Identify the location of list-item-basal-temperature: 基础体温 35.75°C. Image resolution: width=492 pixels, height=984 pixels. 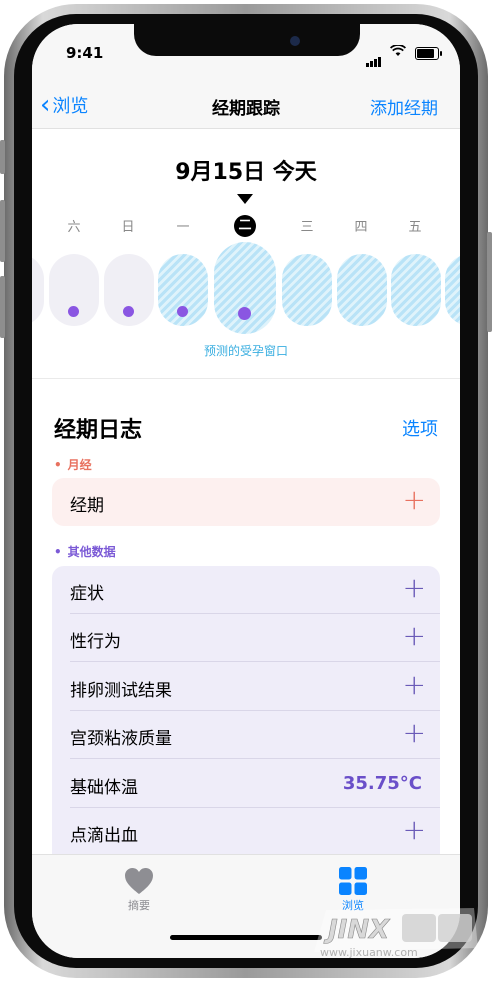
(246, 784).